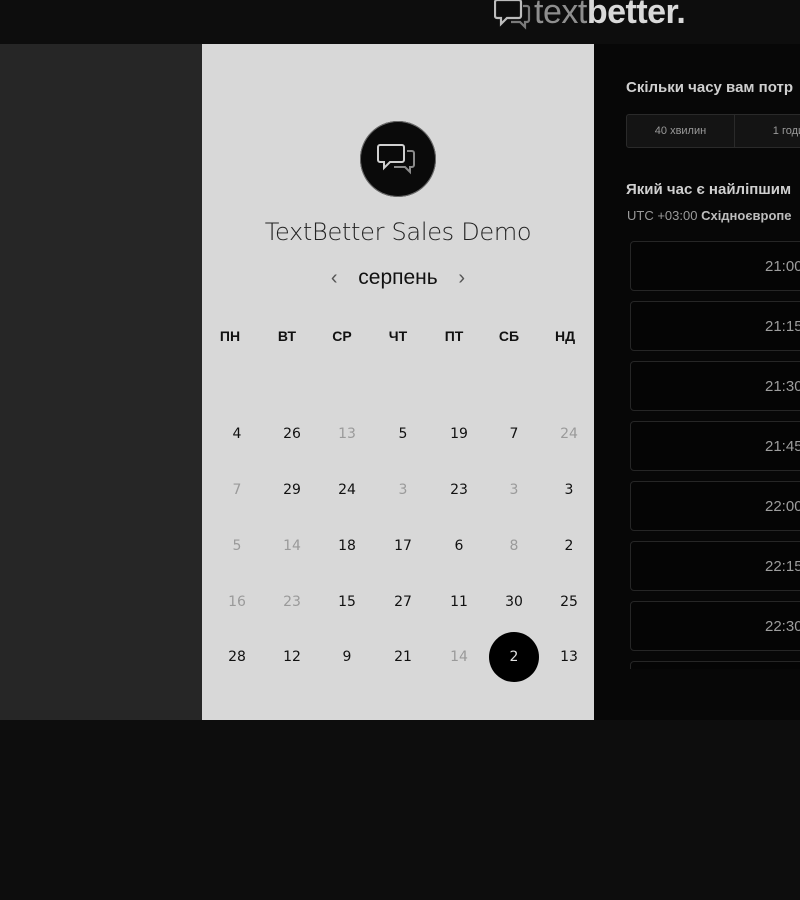  What do you see at coordinates (782, 446) in the screenshot?
I see `time-slot-label: 21:45` at bounding box center [782, 446].